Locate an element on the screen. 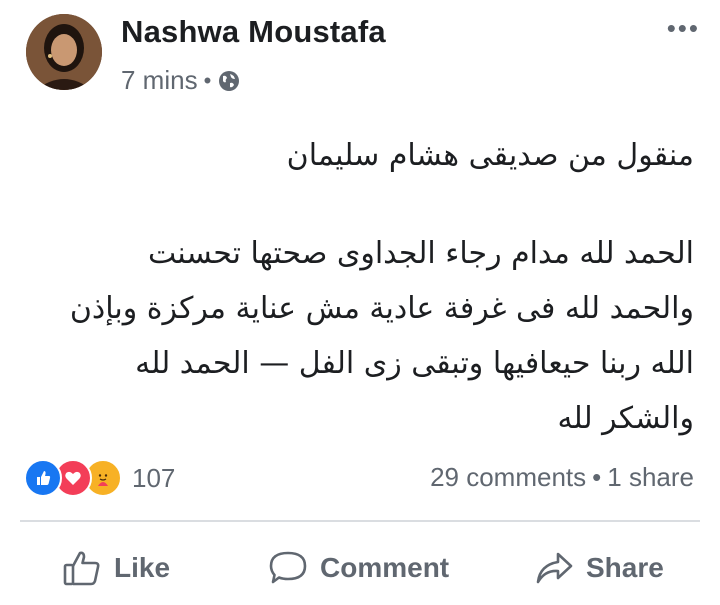 The image size is (720, 605). post-text-line: منقول من صديقى هشام سليمان is located at coordinates (490, 155).